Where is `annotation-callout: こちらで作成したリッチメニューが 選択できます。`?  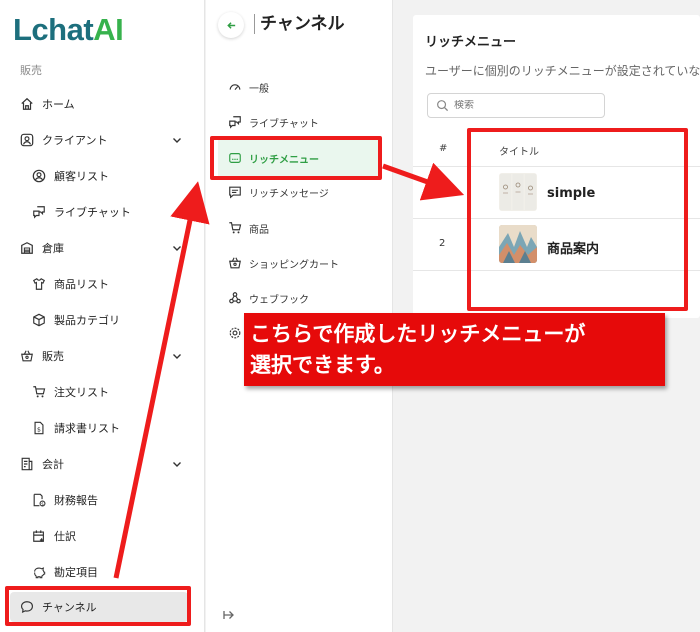
annotation-callout: こちらで作成したリッチメニューが 選択できます。 is located at coordinates (454, 349).